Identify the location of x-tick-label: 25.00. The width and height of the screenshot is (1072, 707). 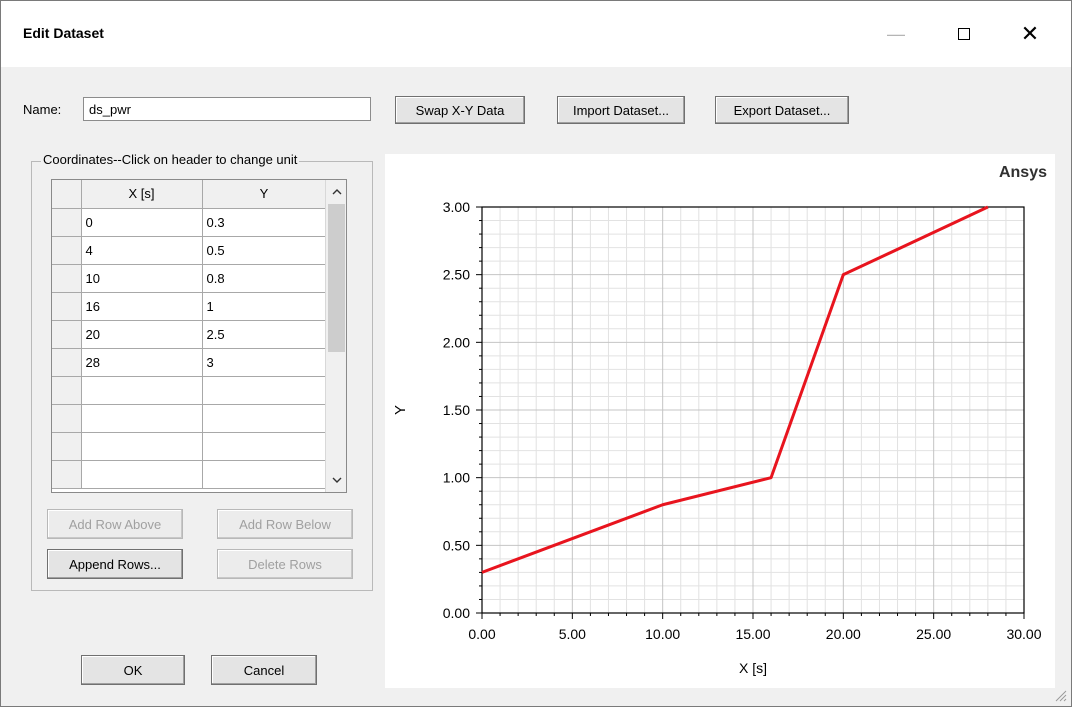
(933, 634).